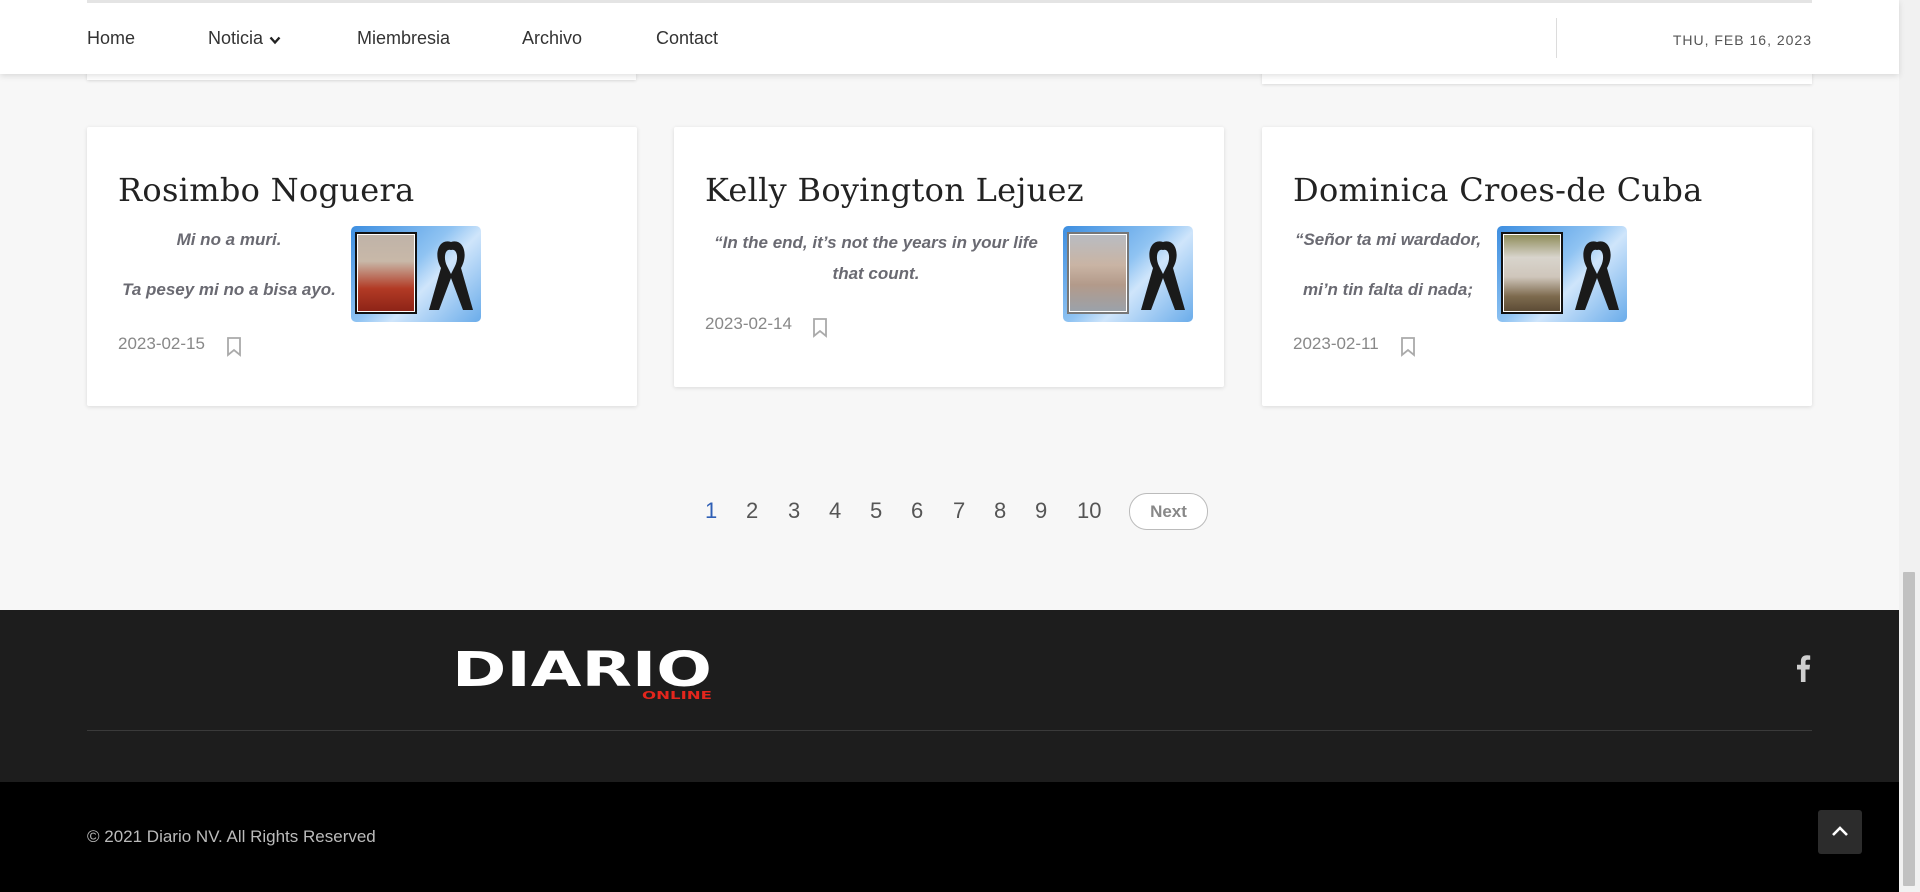 The width and height of the screenshot is (1920, 892). Describe the element at coordinates (1803, 668) in the screenshot. I see `facebook-icon` at that location.